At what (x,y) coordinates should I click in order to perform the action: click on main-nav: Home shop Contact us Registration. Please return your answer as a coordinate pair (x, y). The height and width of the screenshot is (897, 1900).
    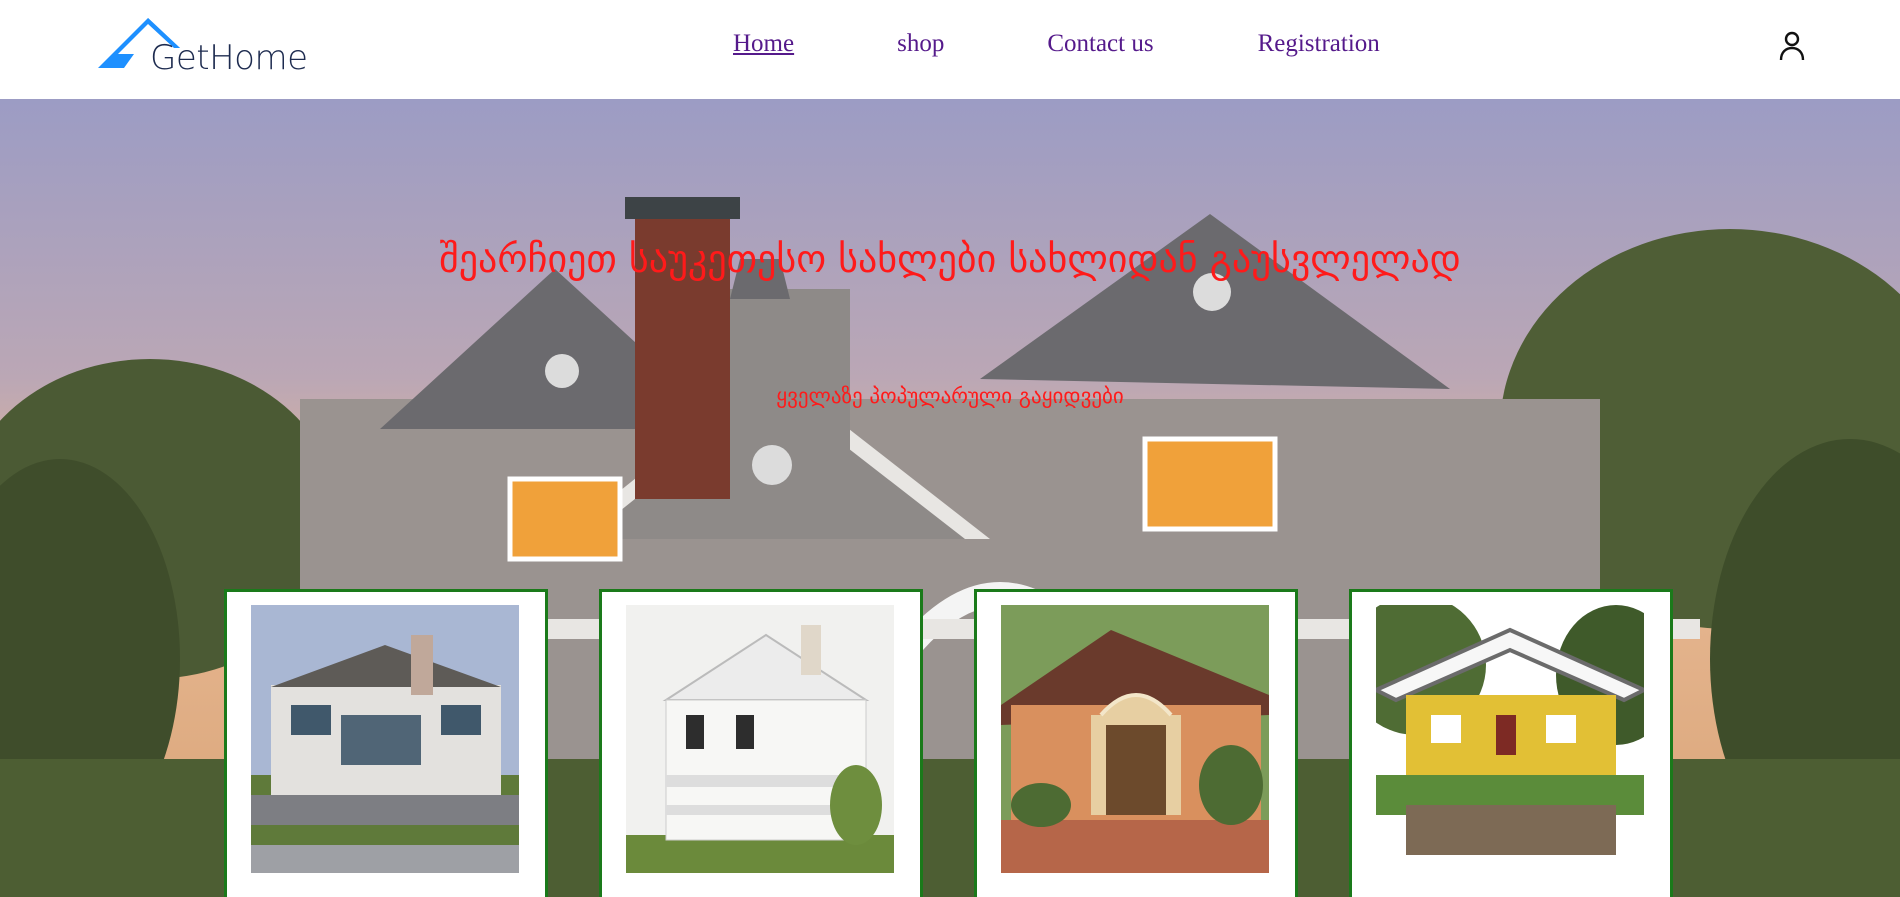
    Looking at the image, I should click on (1056, 44).